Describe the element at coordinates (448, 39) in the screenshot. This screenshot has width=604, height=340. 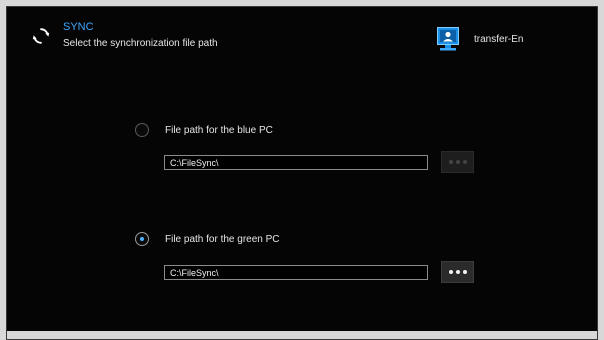
I see `monitor-user-icon` at that location.